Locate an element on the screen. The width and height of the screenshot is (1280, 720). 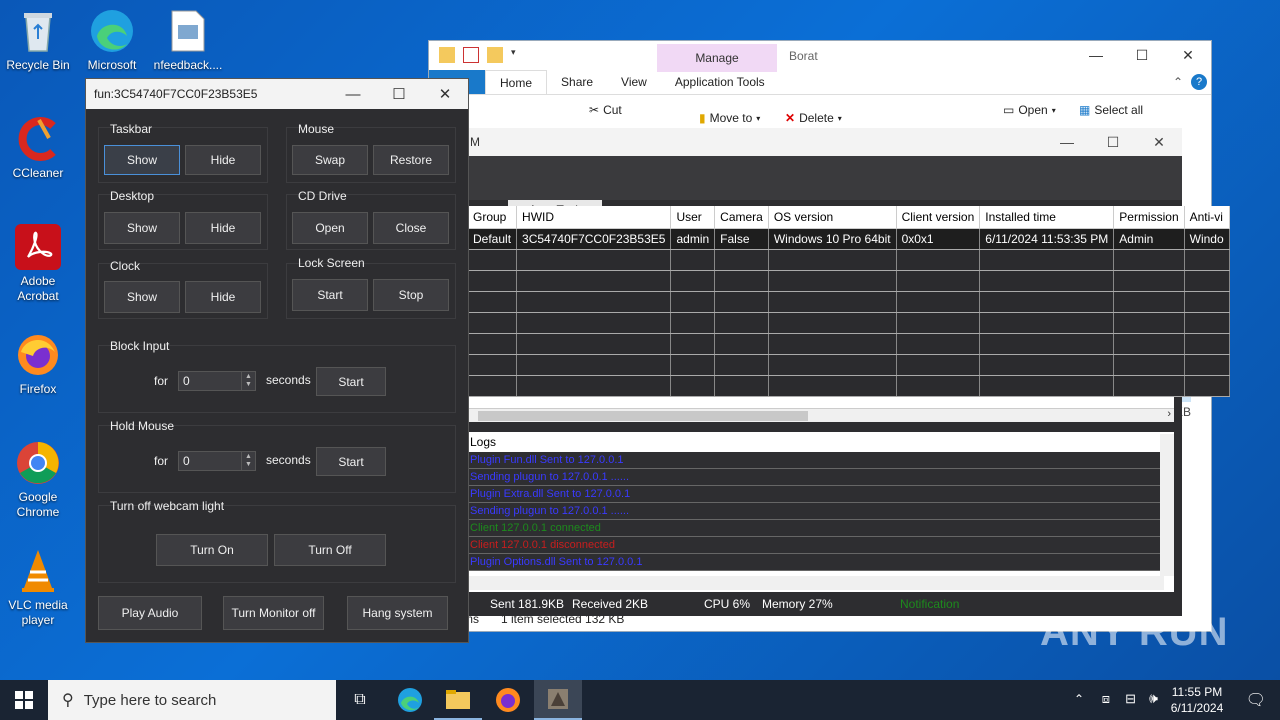
start-button is located at coordinates (24, 700).